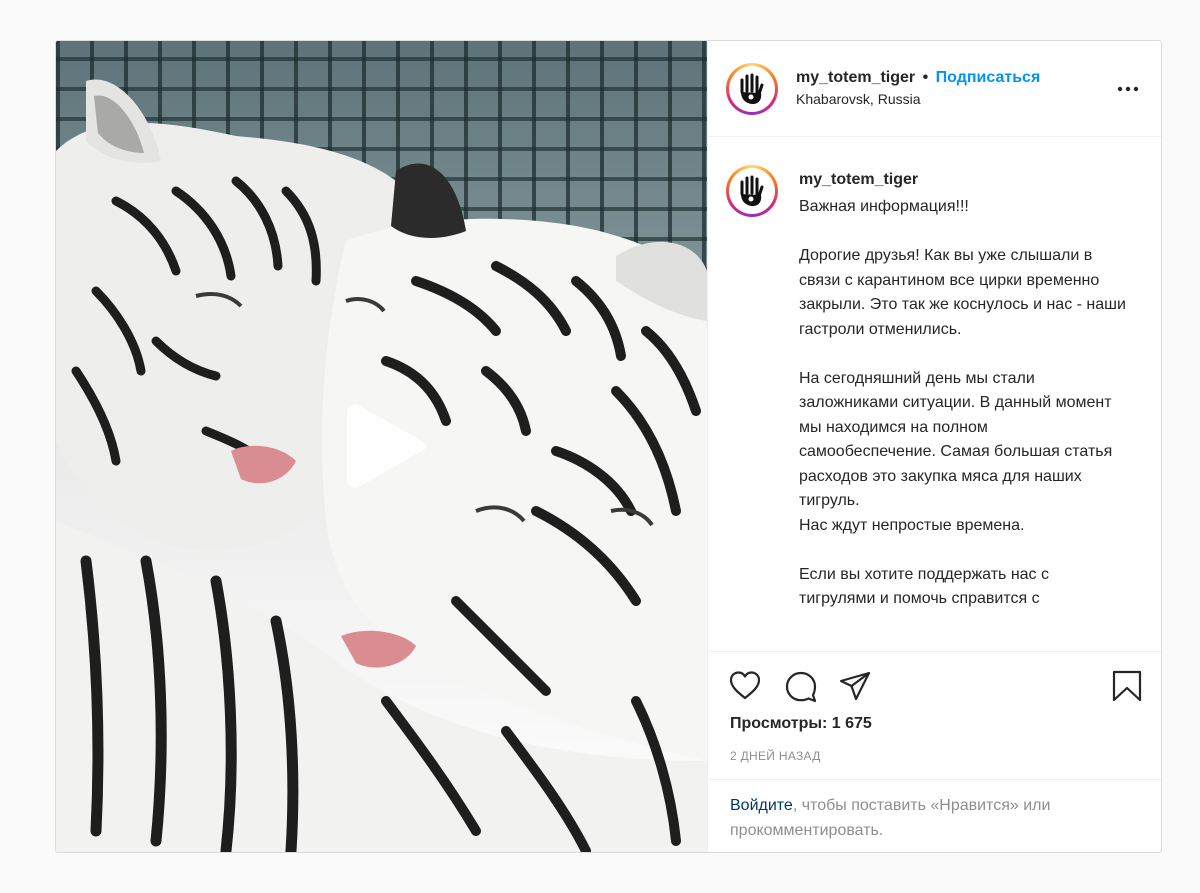 The height and width of the screenshot is (893, 1200). Describe the element at coordinates (1127, 686) in the screenshot. I see `bookmark-icon` at that location.